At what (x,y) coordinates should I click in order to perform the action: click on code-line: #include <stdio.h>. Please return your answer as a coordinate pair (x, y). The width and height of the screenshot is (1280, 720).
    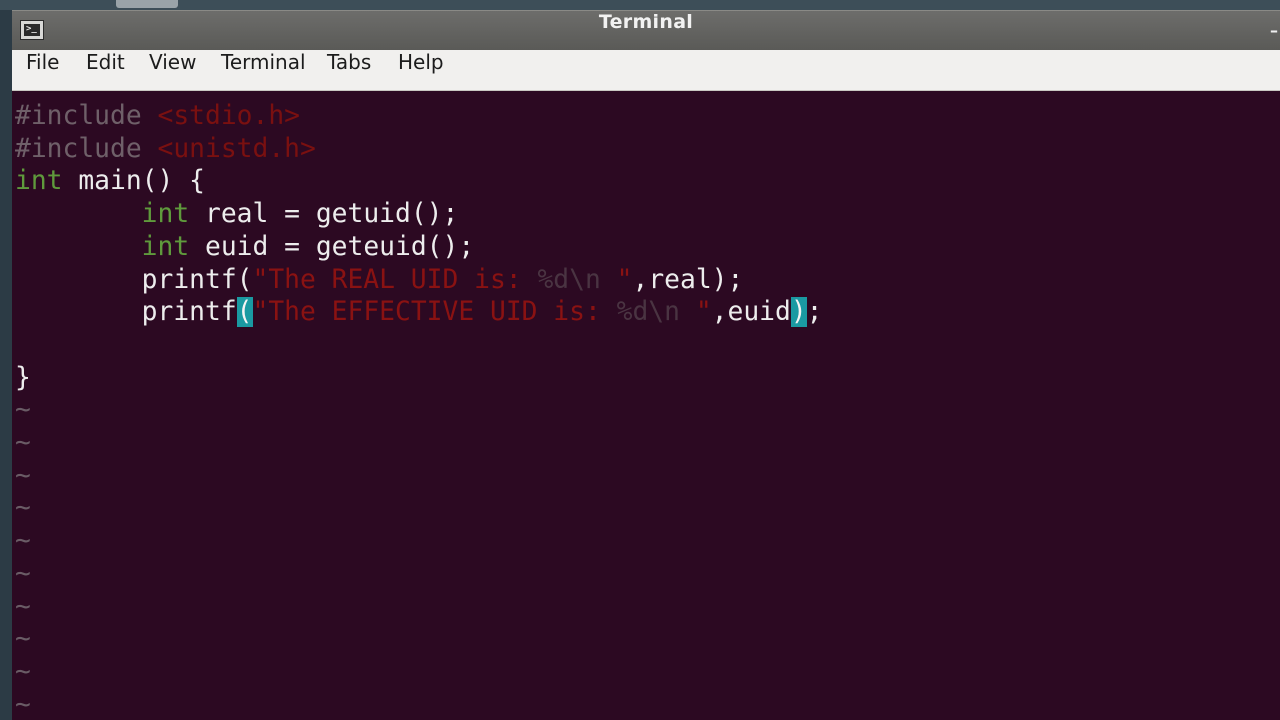
    Looking at the image, I should click on (157, 117).